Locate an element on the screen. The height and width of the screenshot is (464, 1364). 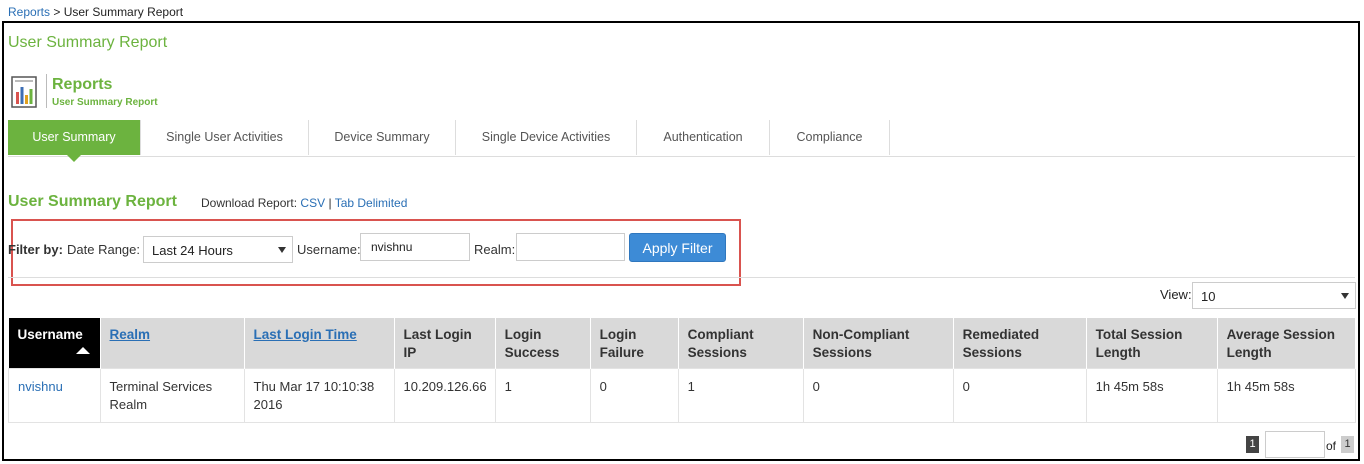
breadcrumb-current: User Summary Report is located at coordinates (123, 12).